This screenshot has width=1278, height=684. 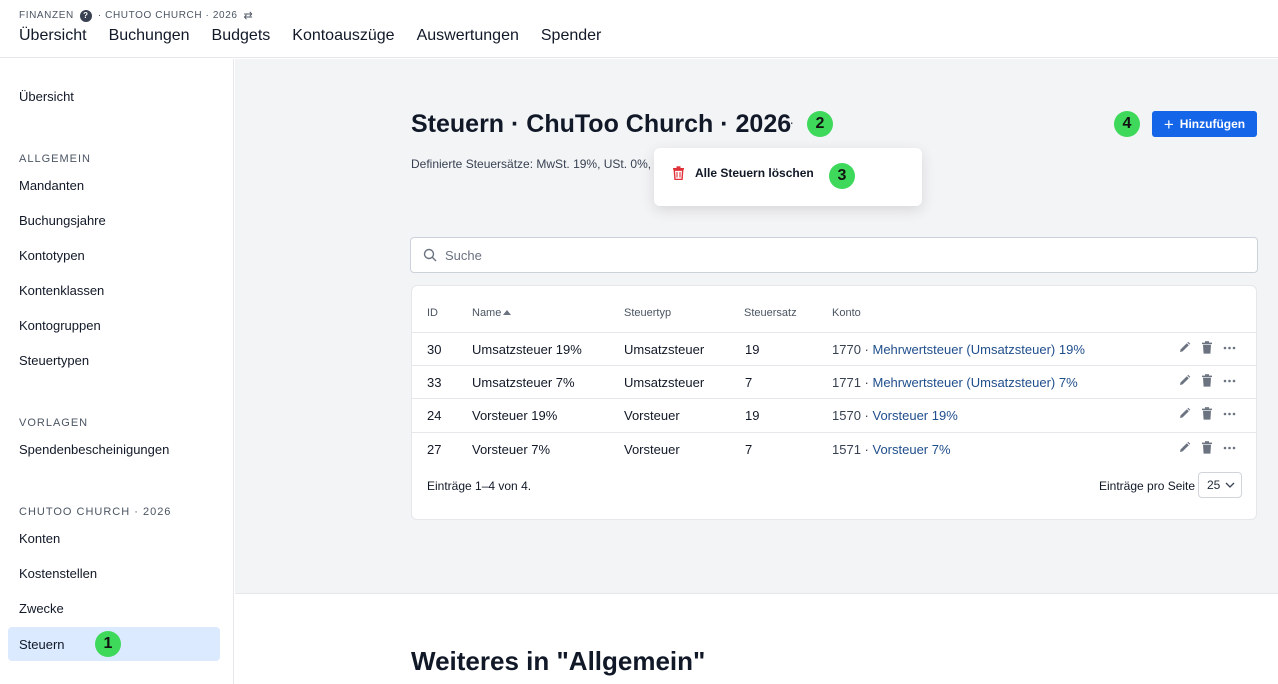 What do you see at coordinates (558, 661) in the screenshot?
I see `more-section-heading: Weiteres in "Allgemein"` at bounding box center [558, 661].